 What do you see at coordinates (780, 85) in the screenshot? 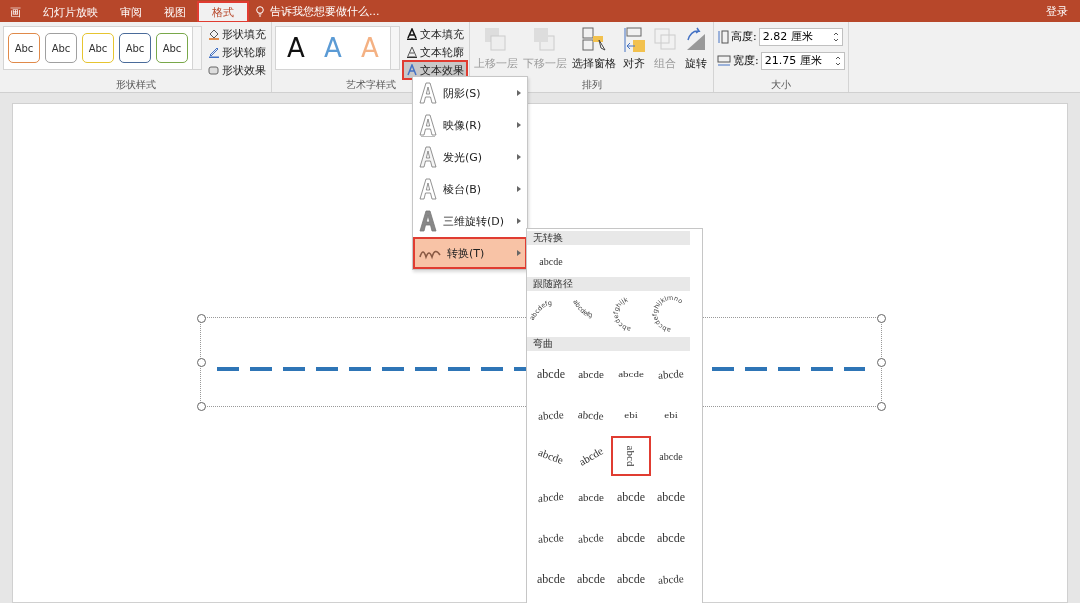
I see `group-label: 大小` at bounding box center [780, 85].